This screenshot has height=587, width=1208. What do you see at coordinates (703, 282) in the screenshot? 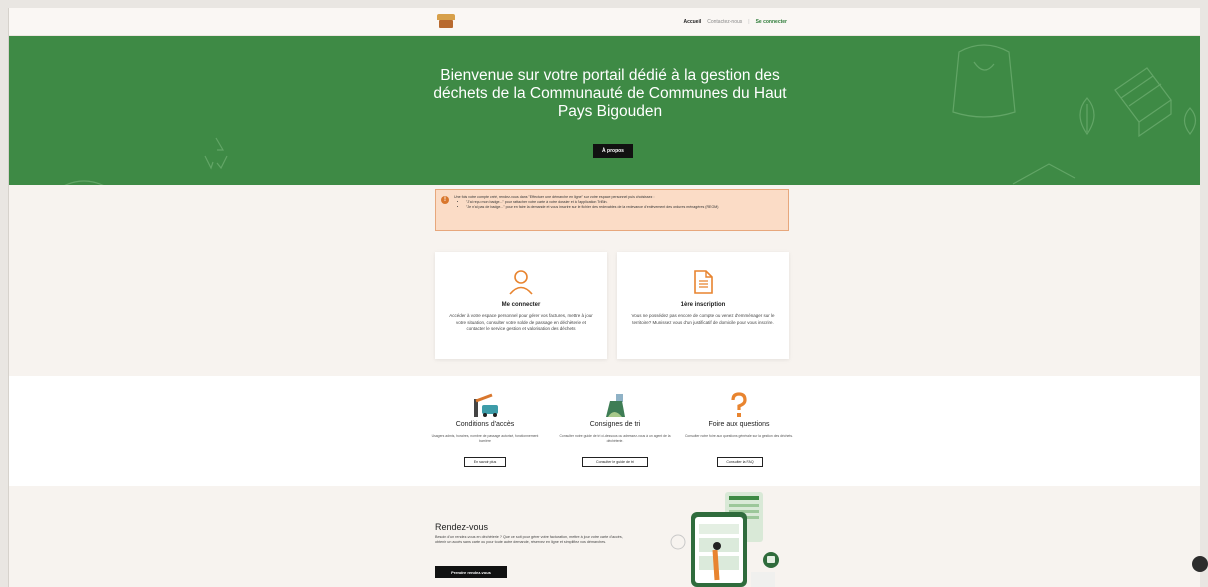
I see `document-icon` at bounding box center [703, 282].